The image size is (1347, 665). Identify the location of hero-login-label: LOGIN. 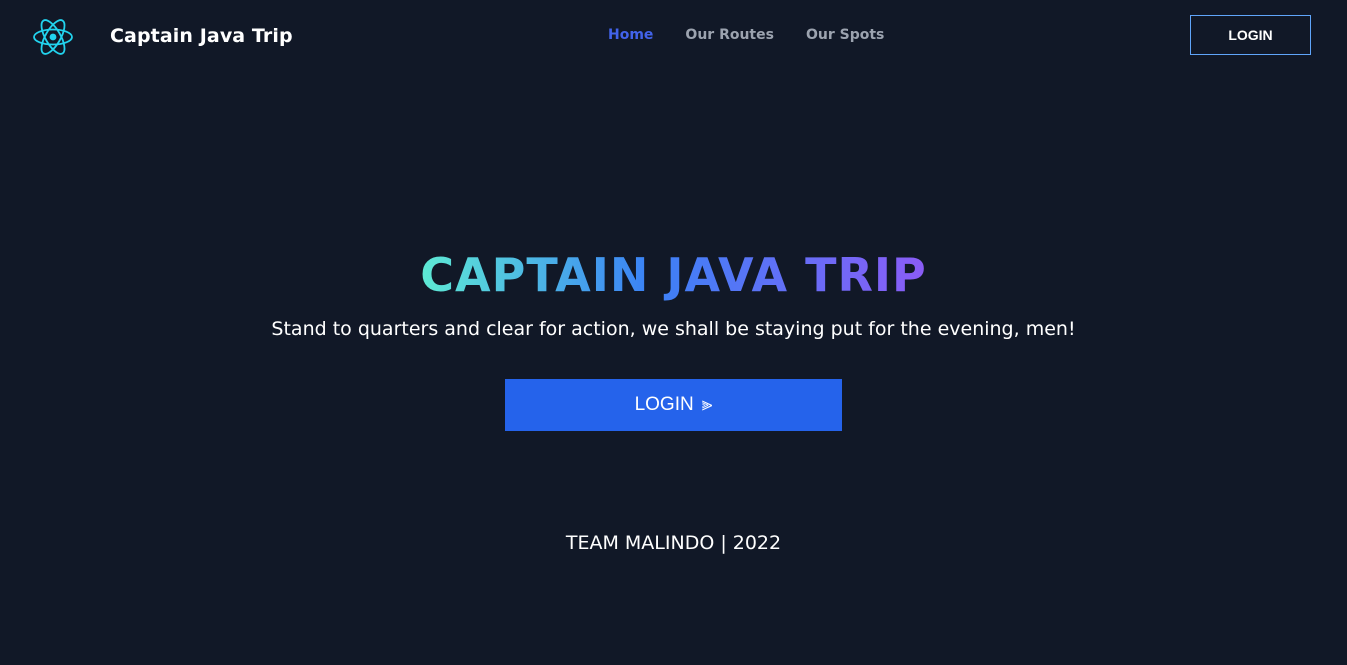
(664, 404).